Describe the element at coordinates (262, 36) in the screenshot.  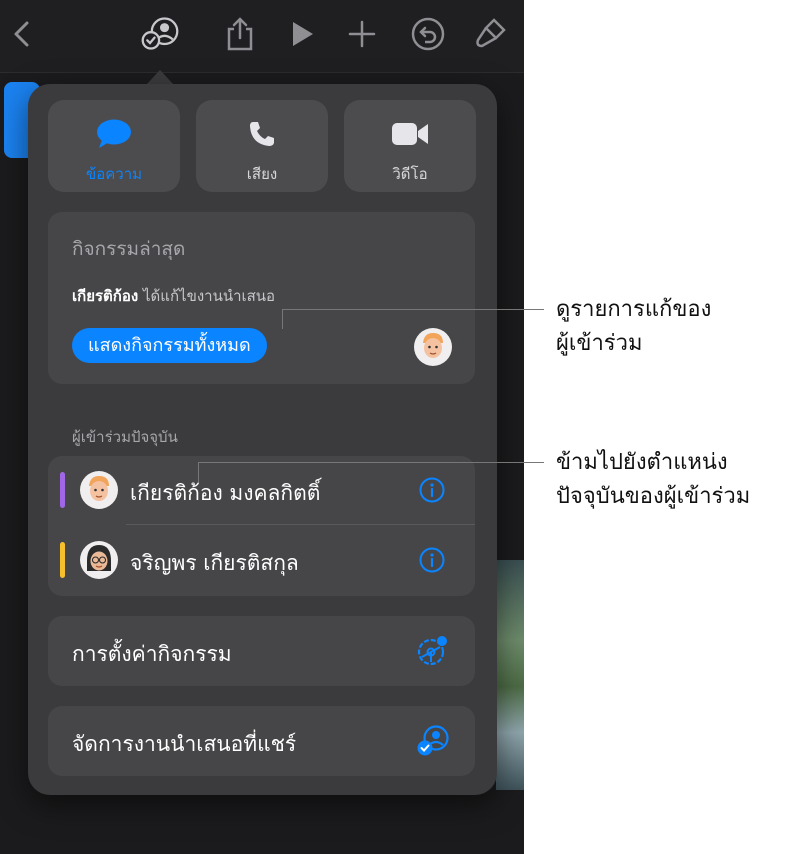
I see `toolbar` at that location.